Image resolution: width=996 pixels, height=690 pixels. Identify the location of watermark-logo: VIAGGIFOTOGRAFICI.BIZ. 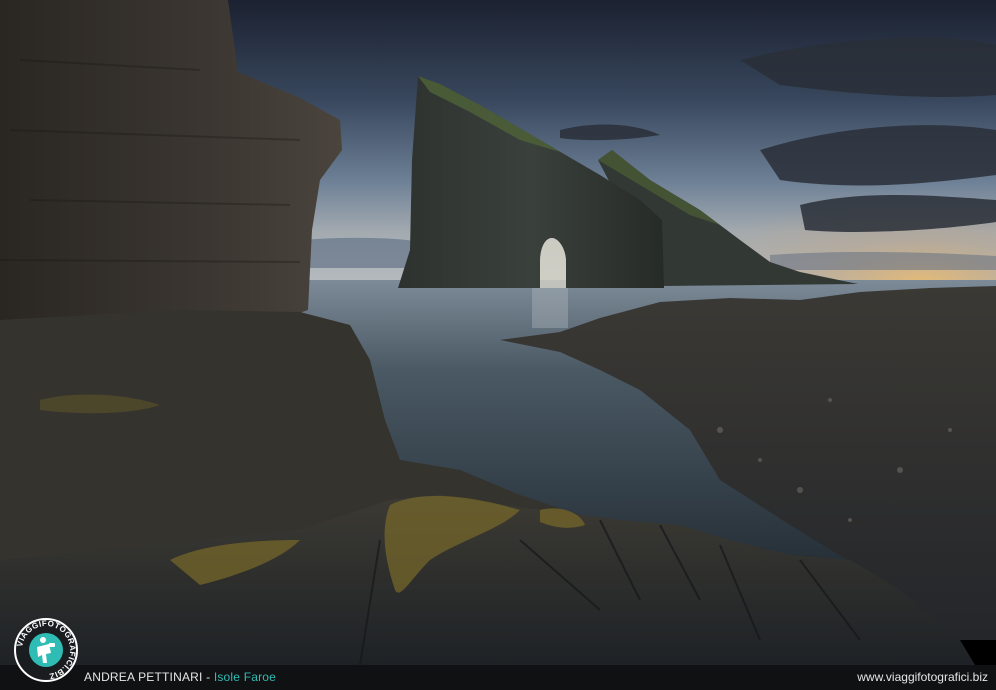
(46, 650).